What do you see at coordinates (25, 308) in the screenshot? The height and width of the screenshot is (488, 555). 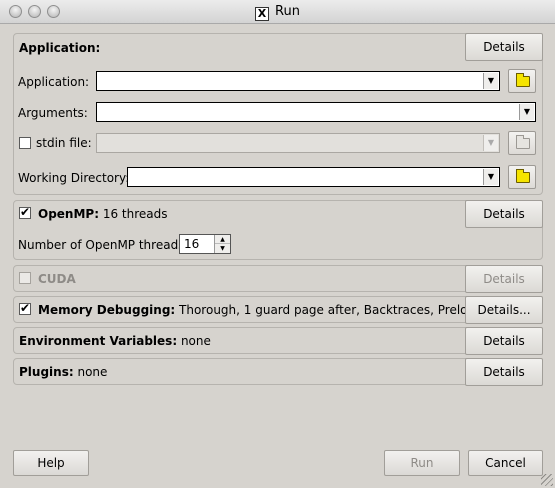 I see `memory-debugging-checkbox` at bounding box center [25, 308].